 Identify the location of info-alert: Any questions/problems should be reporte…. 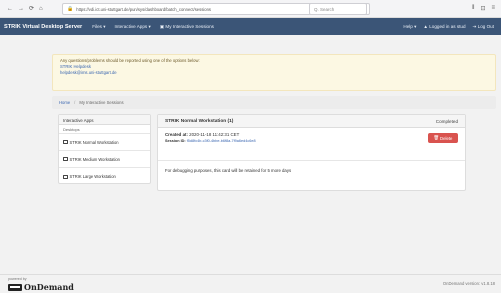
(274, 72).